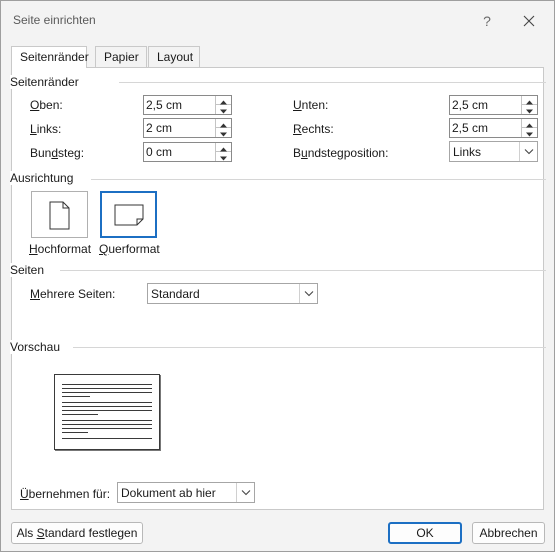 This screenshot has width=555, height=552. What do you see at coordinates (175, 294) in the screenshot?
I see `multiple-pages-value: Standard` at bounding box center [175, 294].